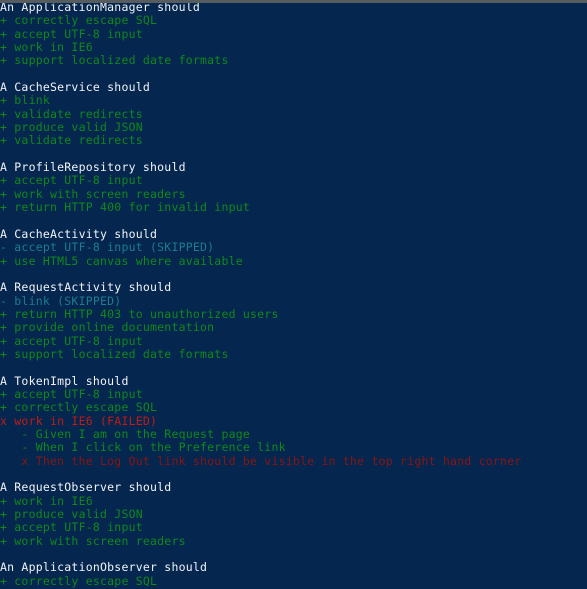  Describe the element at coordinates (64, 381) in the screenshot. I see `suite-header-line: A TokenImpl should` at that location.